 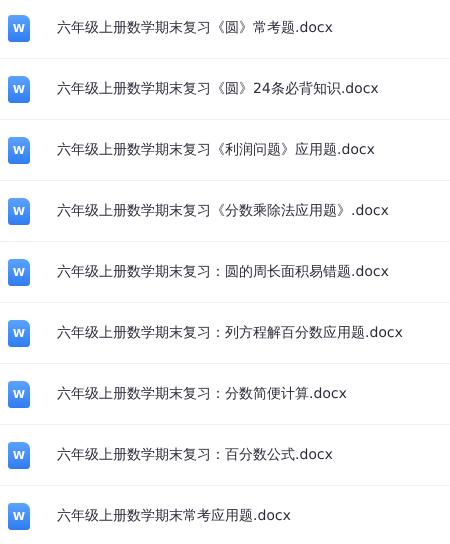 I want to click on file-name: 六年级上册数学期末复习《分数乘除法应用题》.docx, so click(x=223, y=211).